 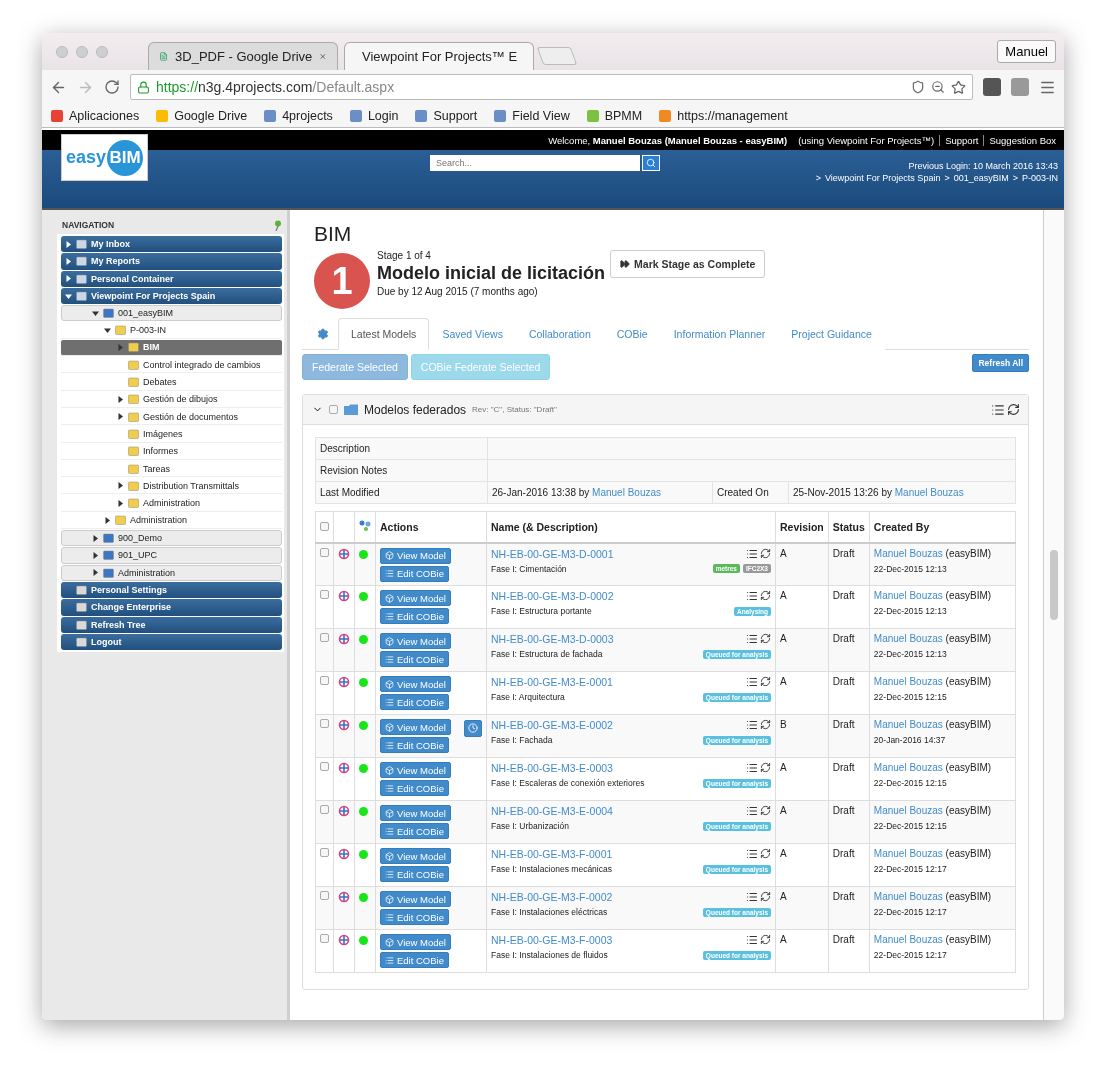 I want to click on model-link: NH-EB-00-GE-M3-E-0004, so click(x=552, y=811).